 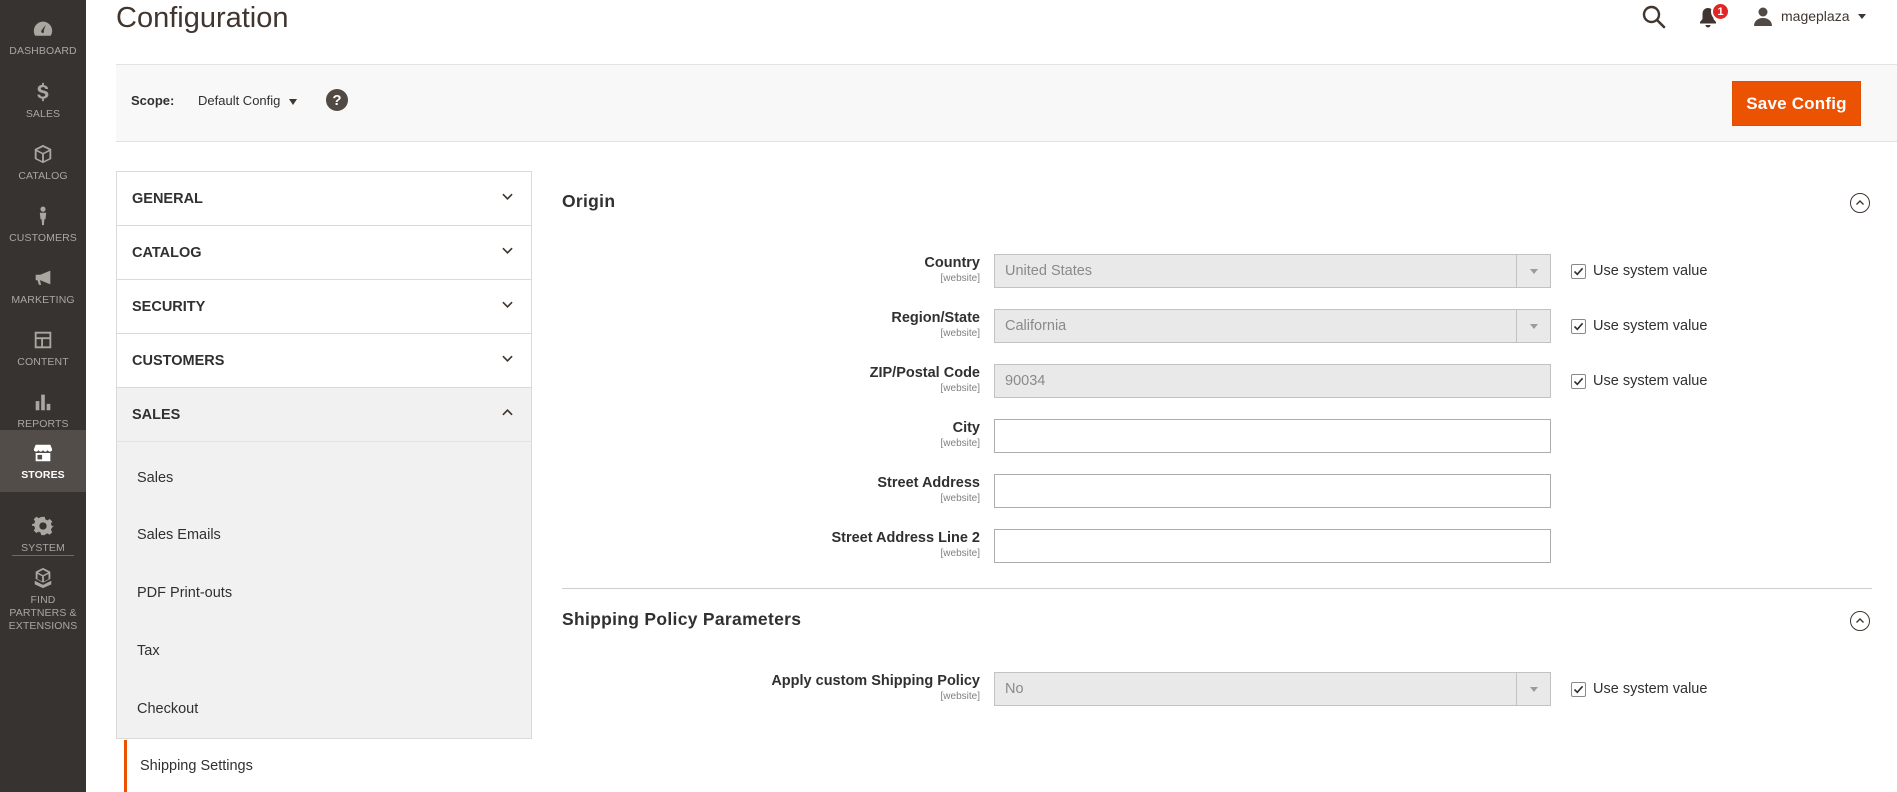 I want to click on menu-item-customers: Customers, so click(x=43, y=224).